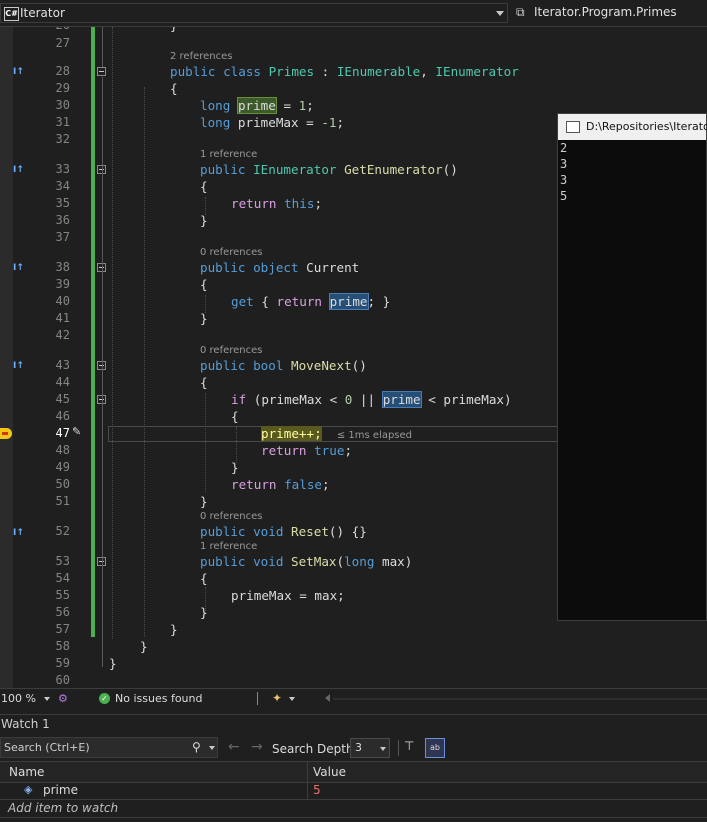 The width and height of the screenshot is (707, 822). I want to click on code-line: public IEnumerator GetEnumerator(), so click(329, 169).